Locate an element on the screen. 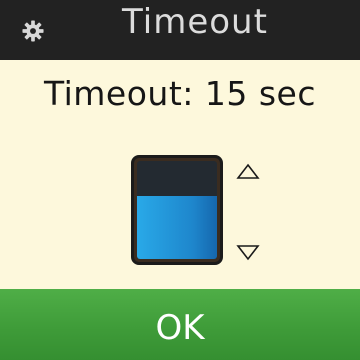  timeout-level-gauge is located at coordinates (177, 210).